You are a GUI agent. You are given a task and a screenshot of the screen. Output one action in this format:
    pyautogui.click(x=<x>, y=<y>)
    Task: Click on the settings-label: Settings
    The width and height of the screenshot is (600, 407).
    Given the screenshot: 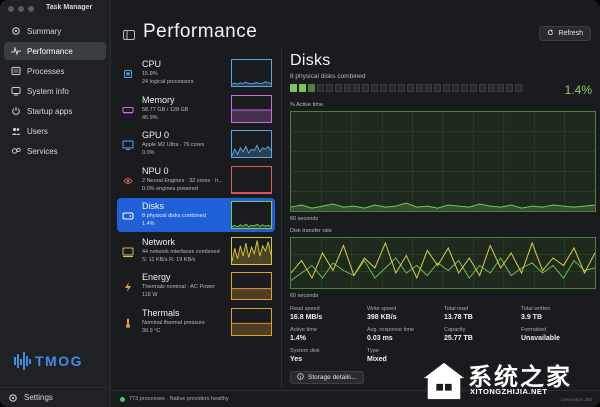 What is the action you would take?
    pyautogui.click(x=38, y=397)
    